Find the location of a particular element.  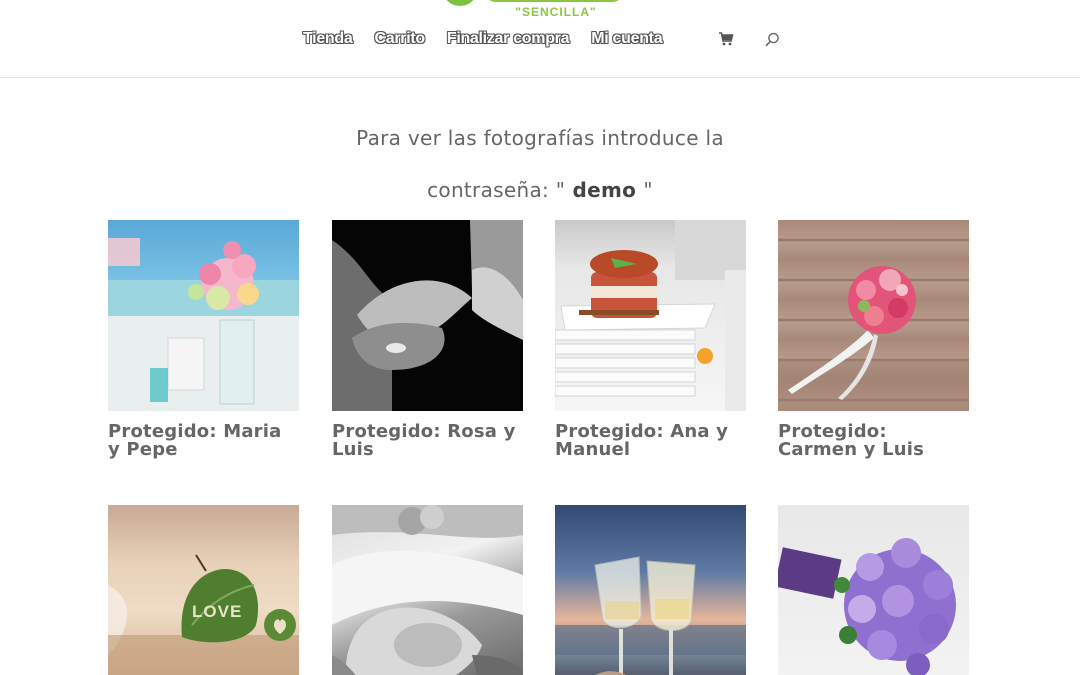

intro-line-1: Para ver las fotografías introduce la is located at coordinates (540, 138).